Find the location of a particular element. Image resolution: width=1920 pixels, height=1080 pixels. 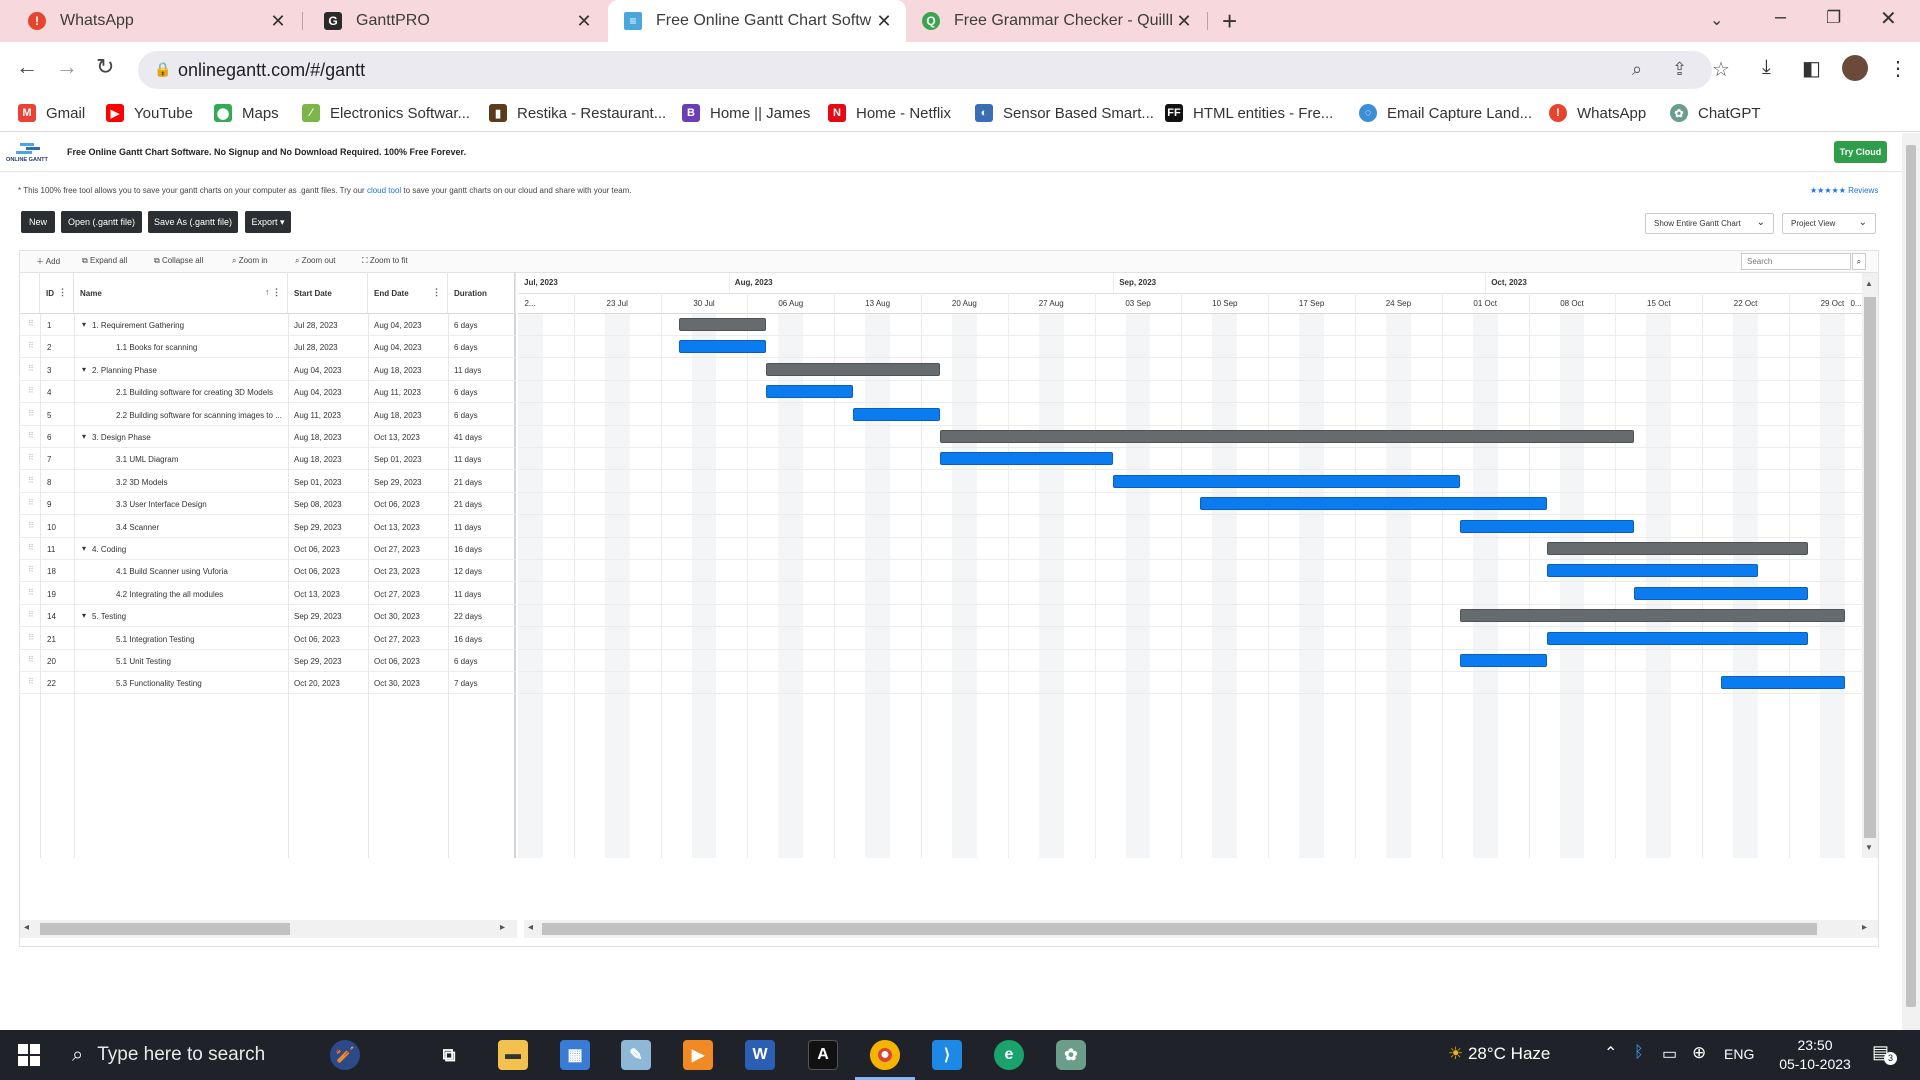

task-end-date: Aug 18, 2023 is located at coordinates (398, 415).